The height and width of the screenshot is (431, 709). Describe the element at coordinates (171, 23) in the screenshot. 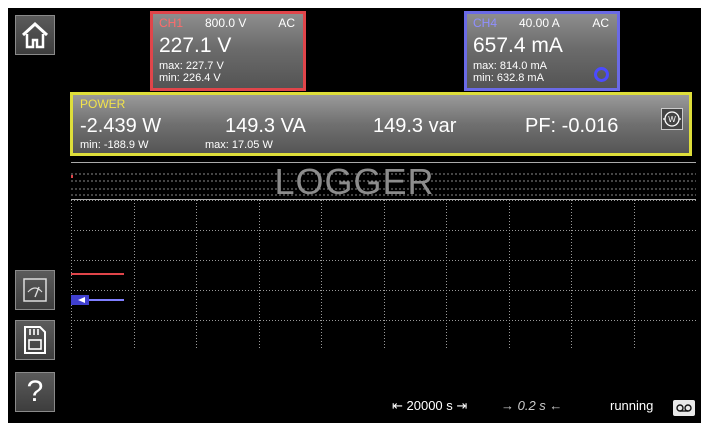

I see `channel-1-name: CH1` at that location.